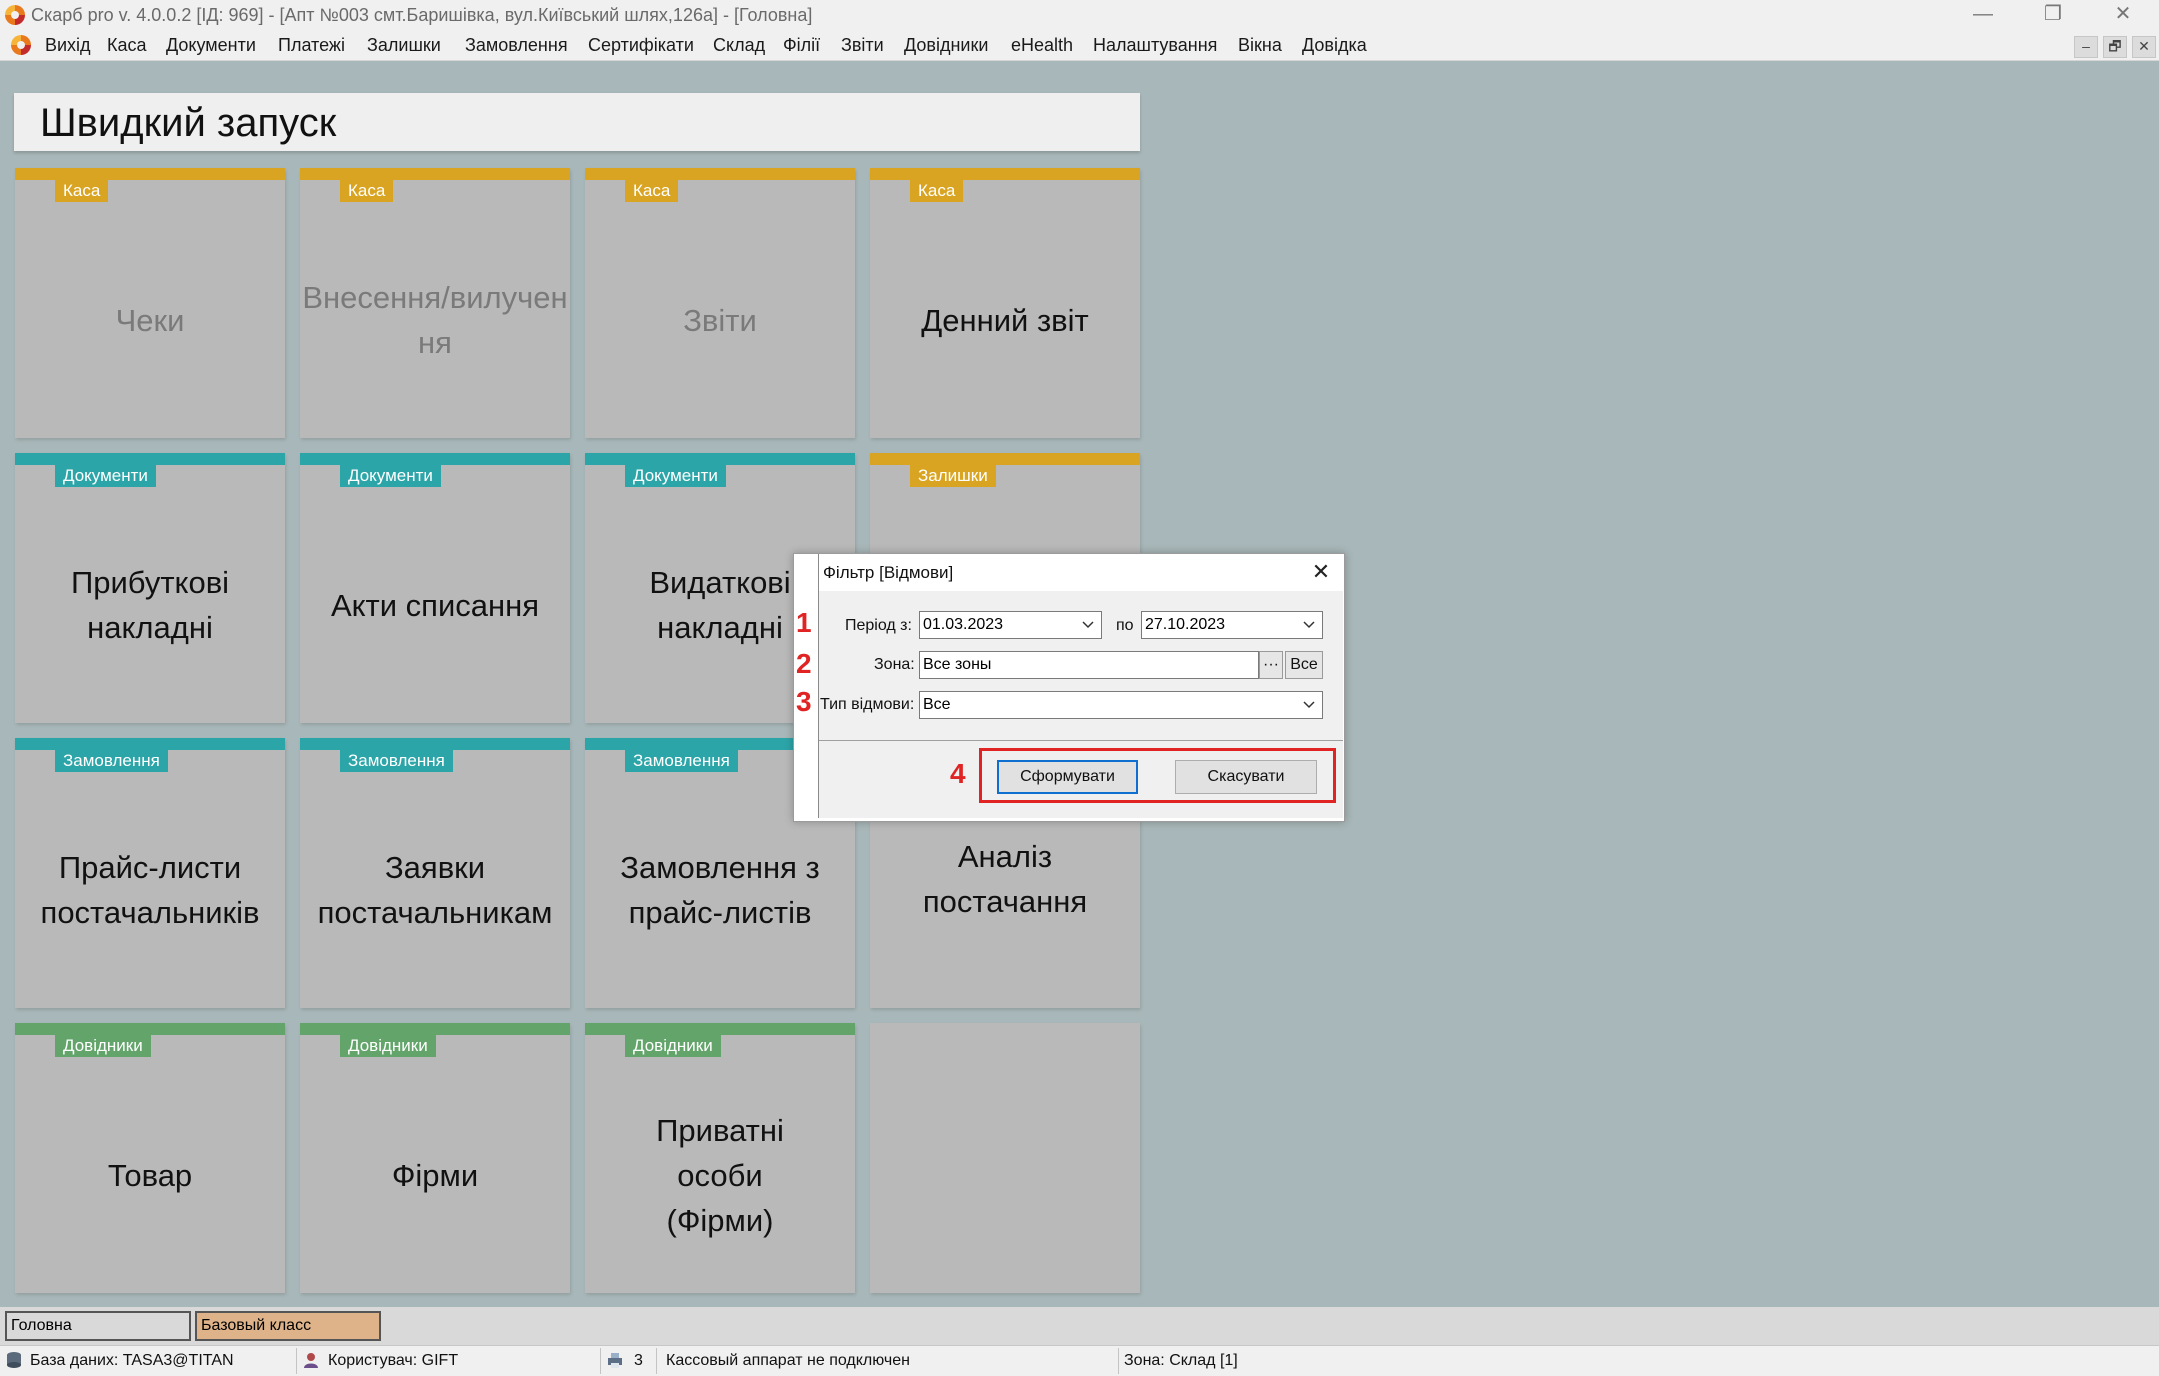  Describe the element at coordinates (1042, 45) in the screenshot. I see `menu-ehealth: eHealth` at that location.